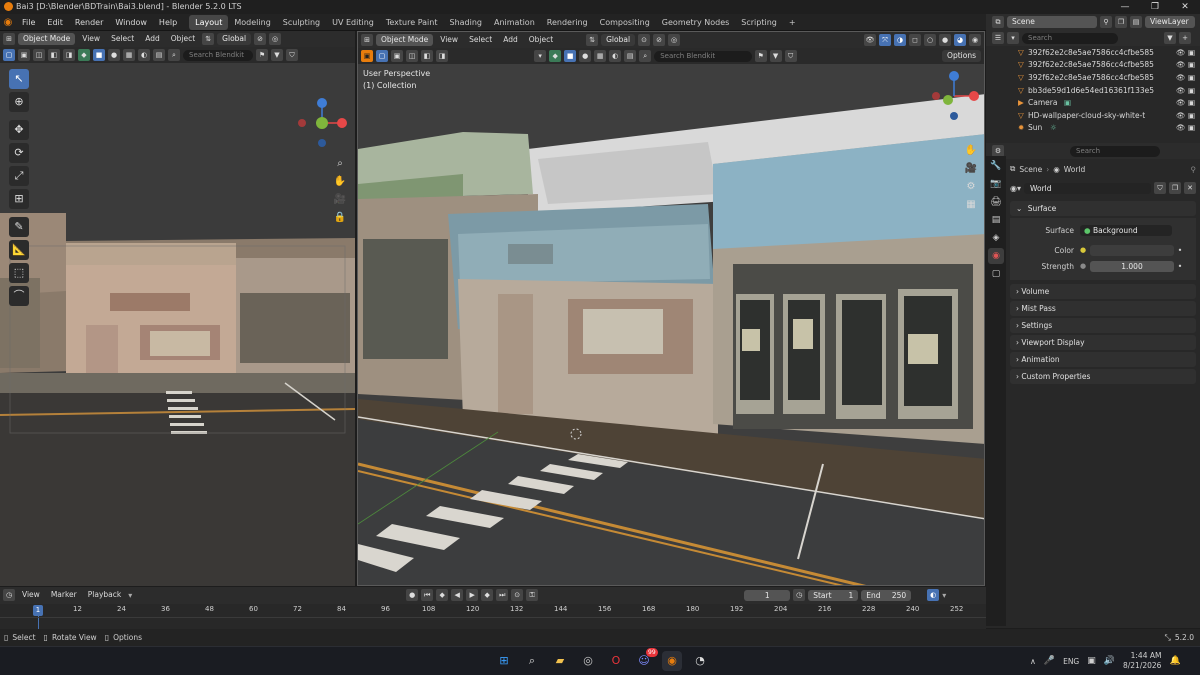 This screenshot has width=1200, height=675. I want to click on menu-add: Add, so click(152, 39).